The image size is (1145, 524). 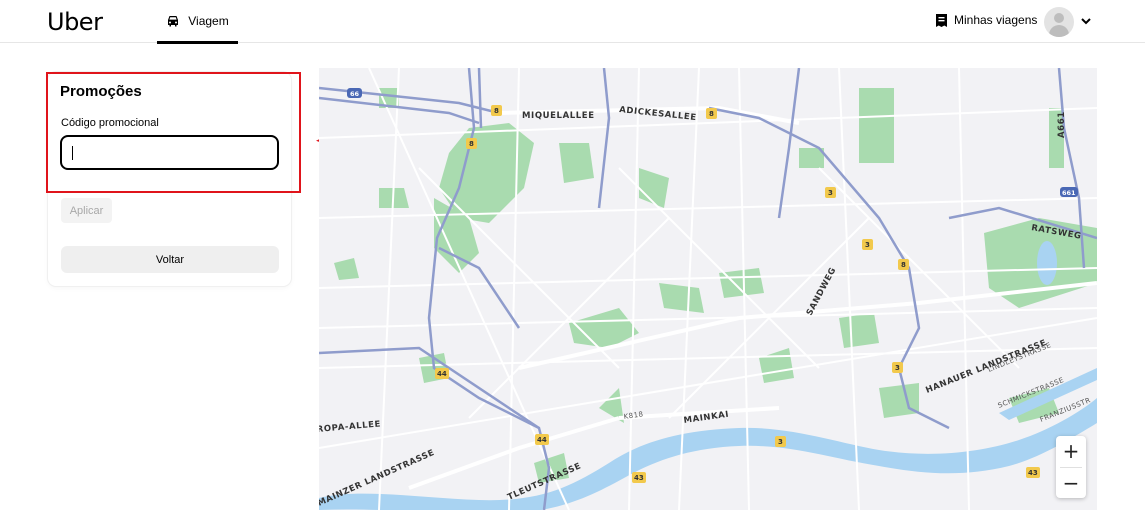 What do you see at coordinates (830, 193) in the screenshot?
I see `shield-3-a: 3` at bounding box center [830, 193].